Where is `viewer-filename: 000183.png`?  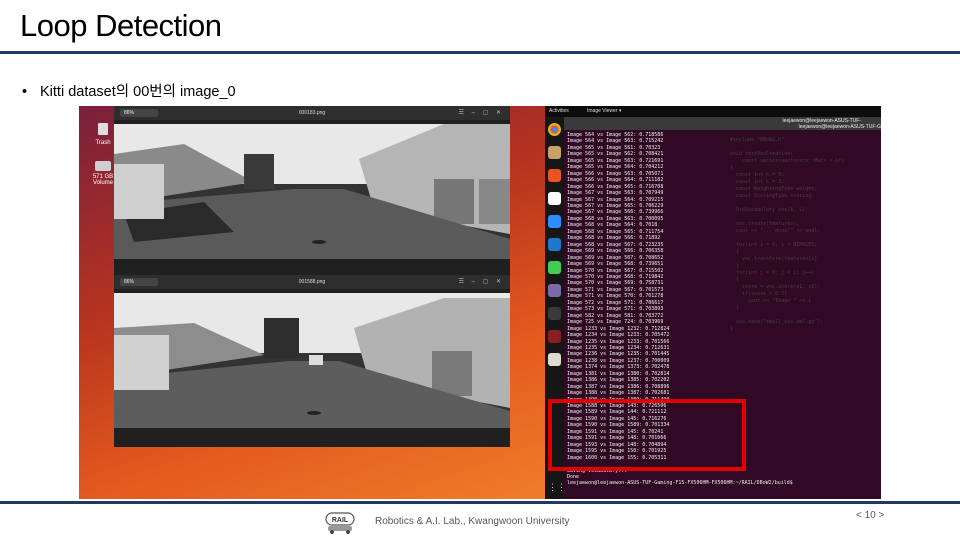 viewer-filename: 000183.png is located at coordinates (312, 113).